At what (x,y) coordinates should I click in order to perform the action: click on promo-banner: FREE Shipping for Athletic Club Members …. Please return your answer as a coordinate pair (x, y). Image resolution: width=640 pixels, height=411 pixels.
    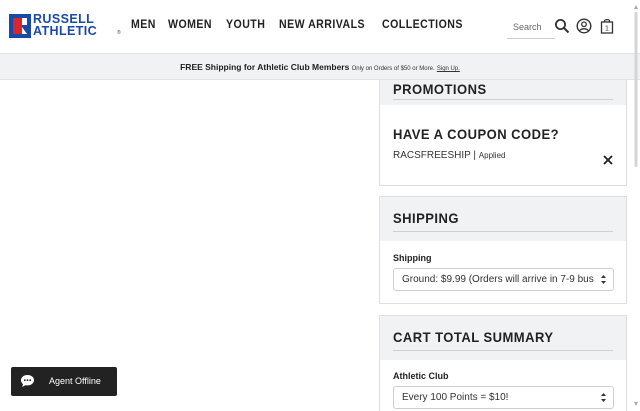
    Looking at the image, I should click on (320, 66).